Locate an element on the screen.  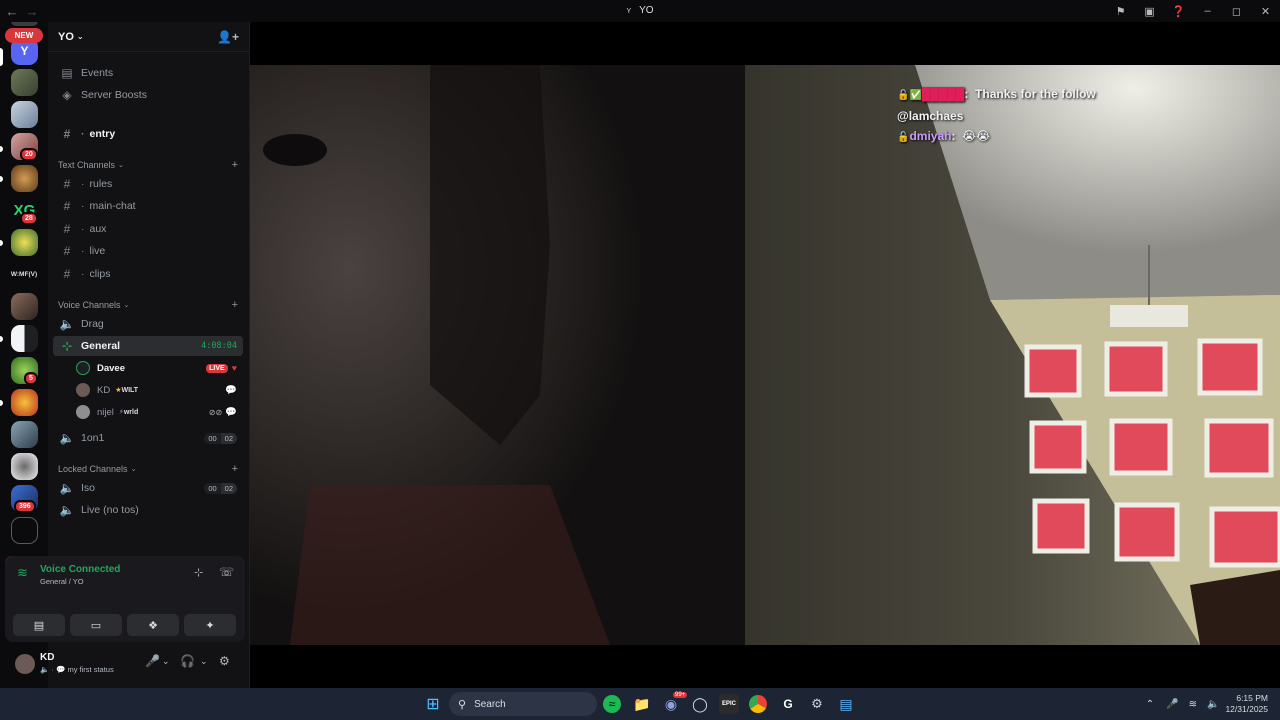
voice-status: Voice Connected is located at coordinates (80, 569).